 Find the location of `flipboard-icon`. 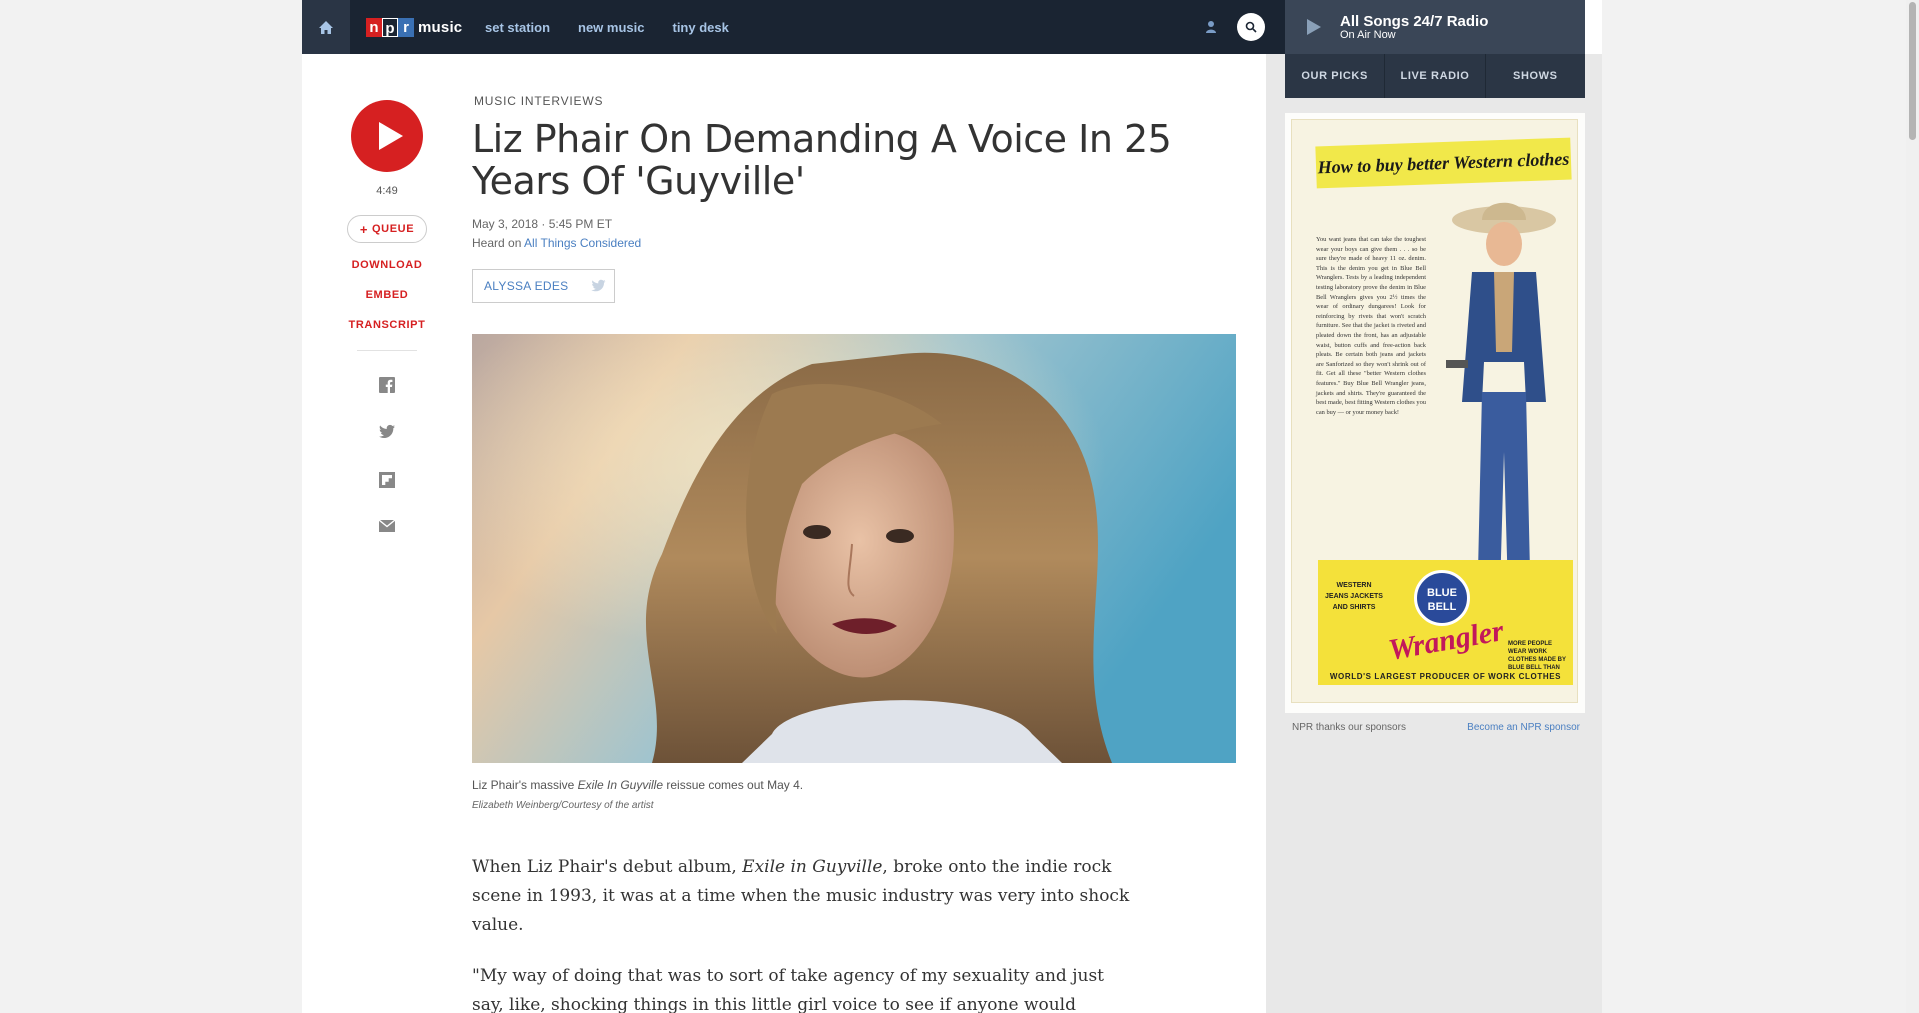

flipboard-icon is located at coordinates (387, 480).